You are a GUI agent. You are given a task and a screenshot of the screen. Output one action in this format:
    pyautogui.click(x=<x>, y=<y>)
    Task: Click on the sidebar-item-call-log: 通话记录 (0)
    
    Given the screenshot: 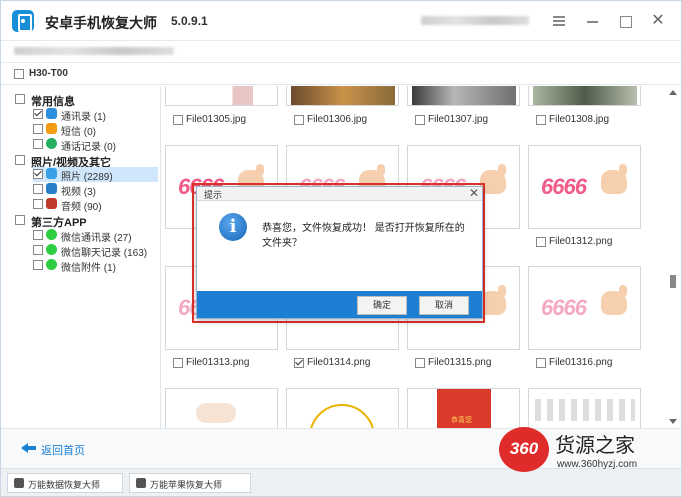 What is the action you would take?
    pyautogui.click(x=95, y=145)
    